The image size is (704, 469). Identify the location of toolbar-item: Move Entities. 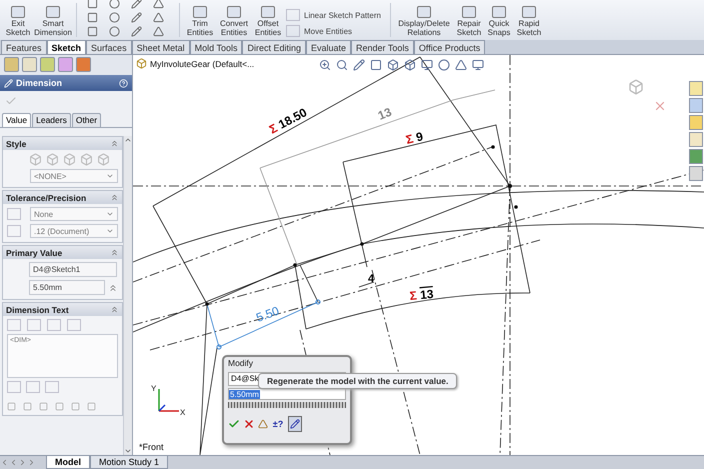
(336, 31).